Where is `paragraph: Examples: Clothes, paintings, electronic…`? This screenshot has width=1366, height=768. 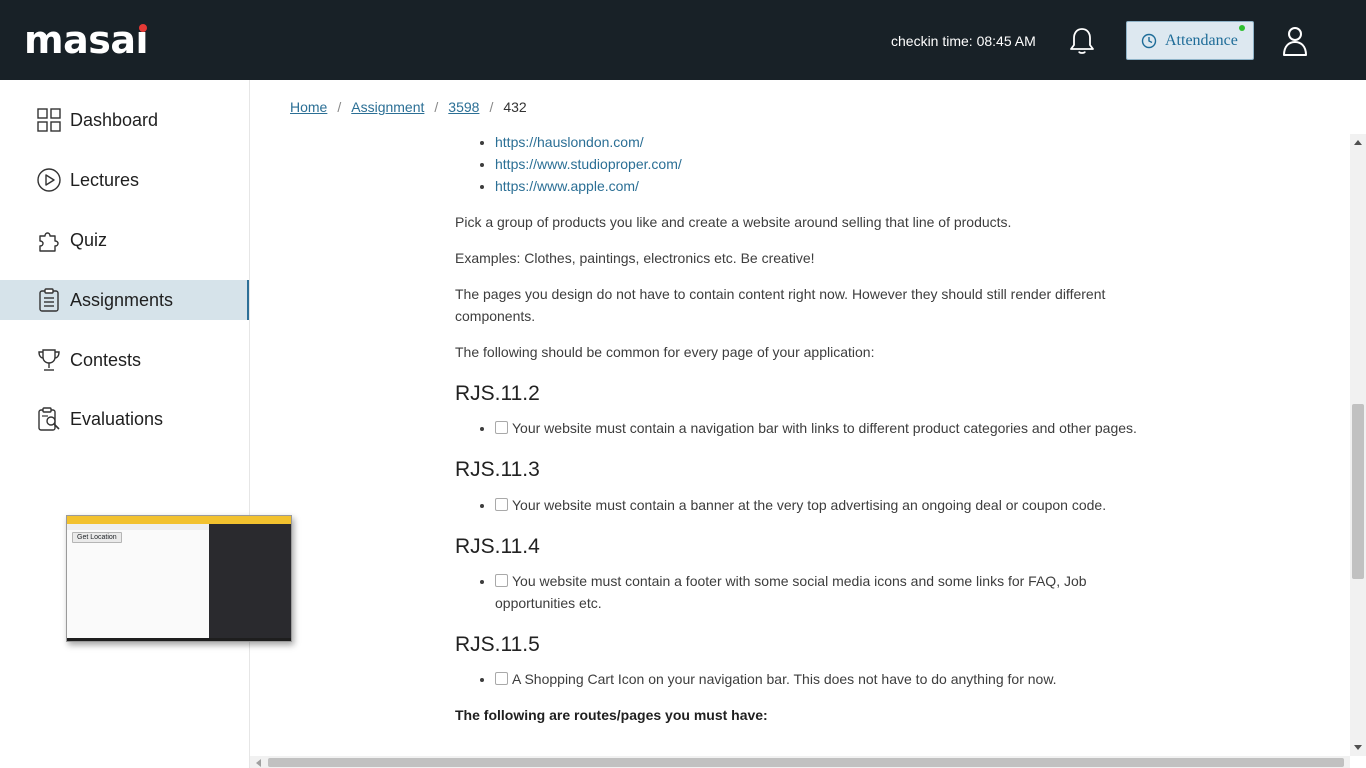 paragraph: Examples: Clothes, paintings, electronic… is located at coordinates (635, 258).